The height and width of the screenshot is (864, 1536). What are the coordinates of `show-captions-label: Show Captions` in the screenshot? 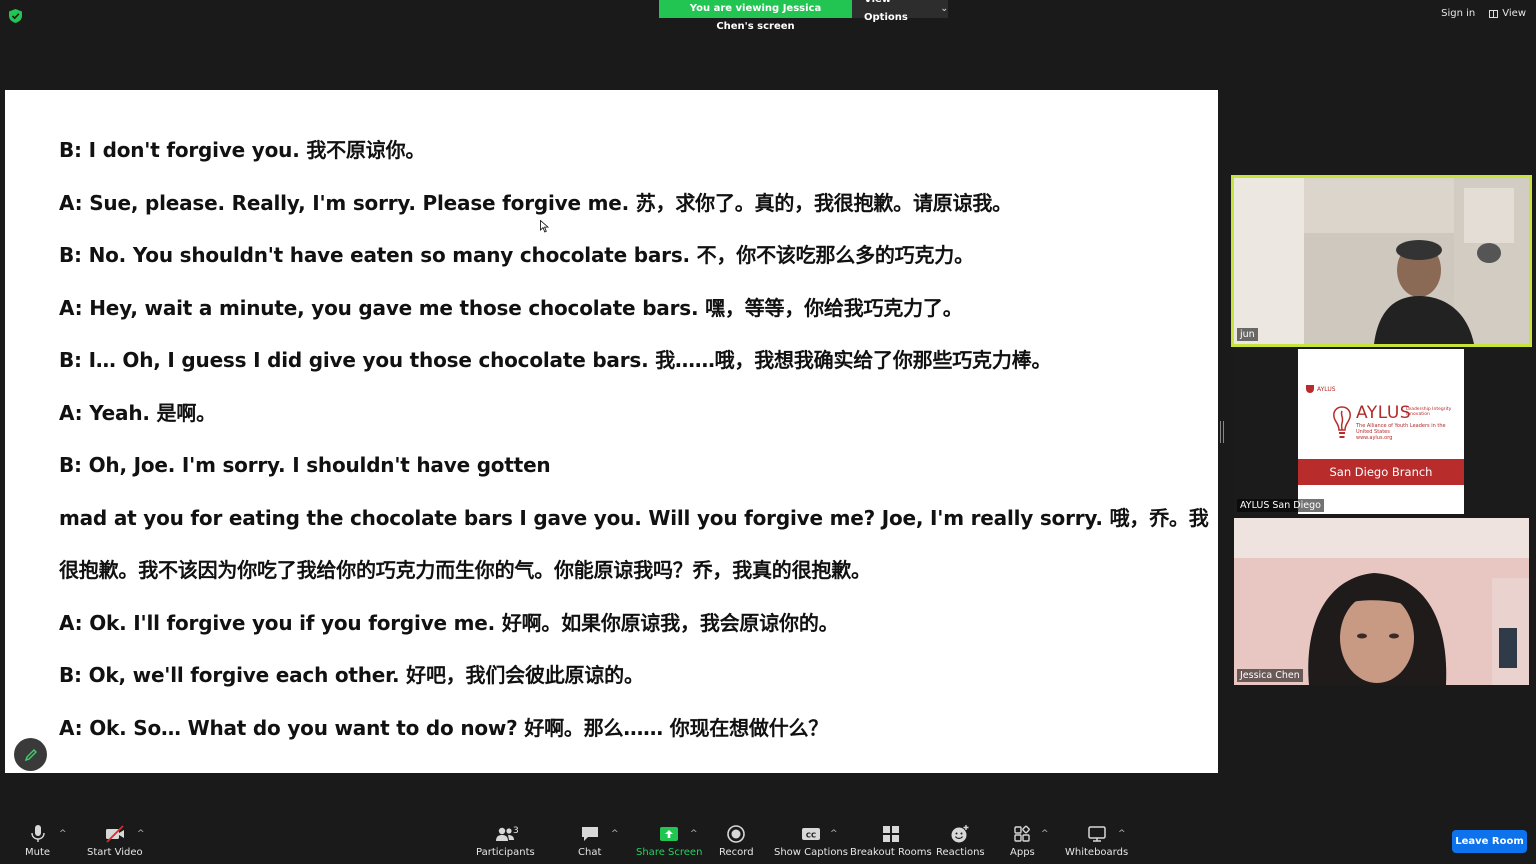 It's located at (811, 852).